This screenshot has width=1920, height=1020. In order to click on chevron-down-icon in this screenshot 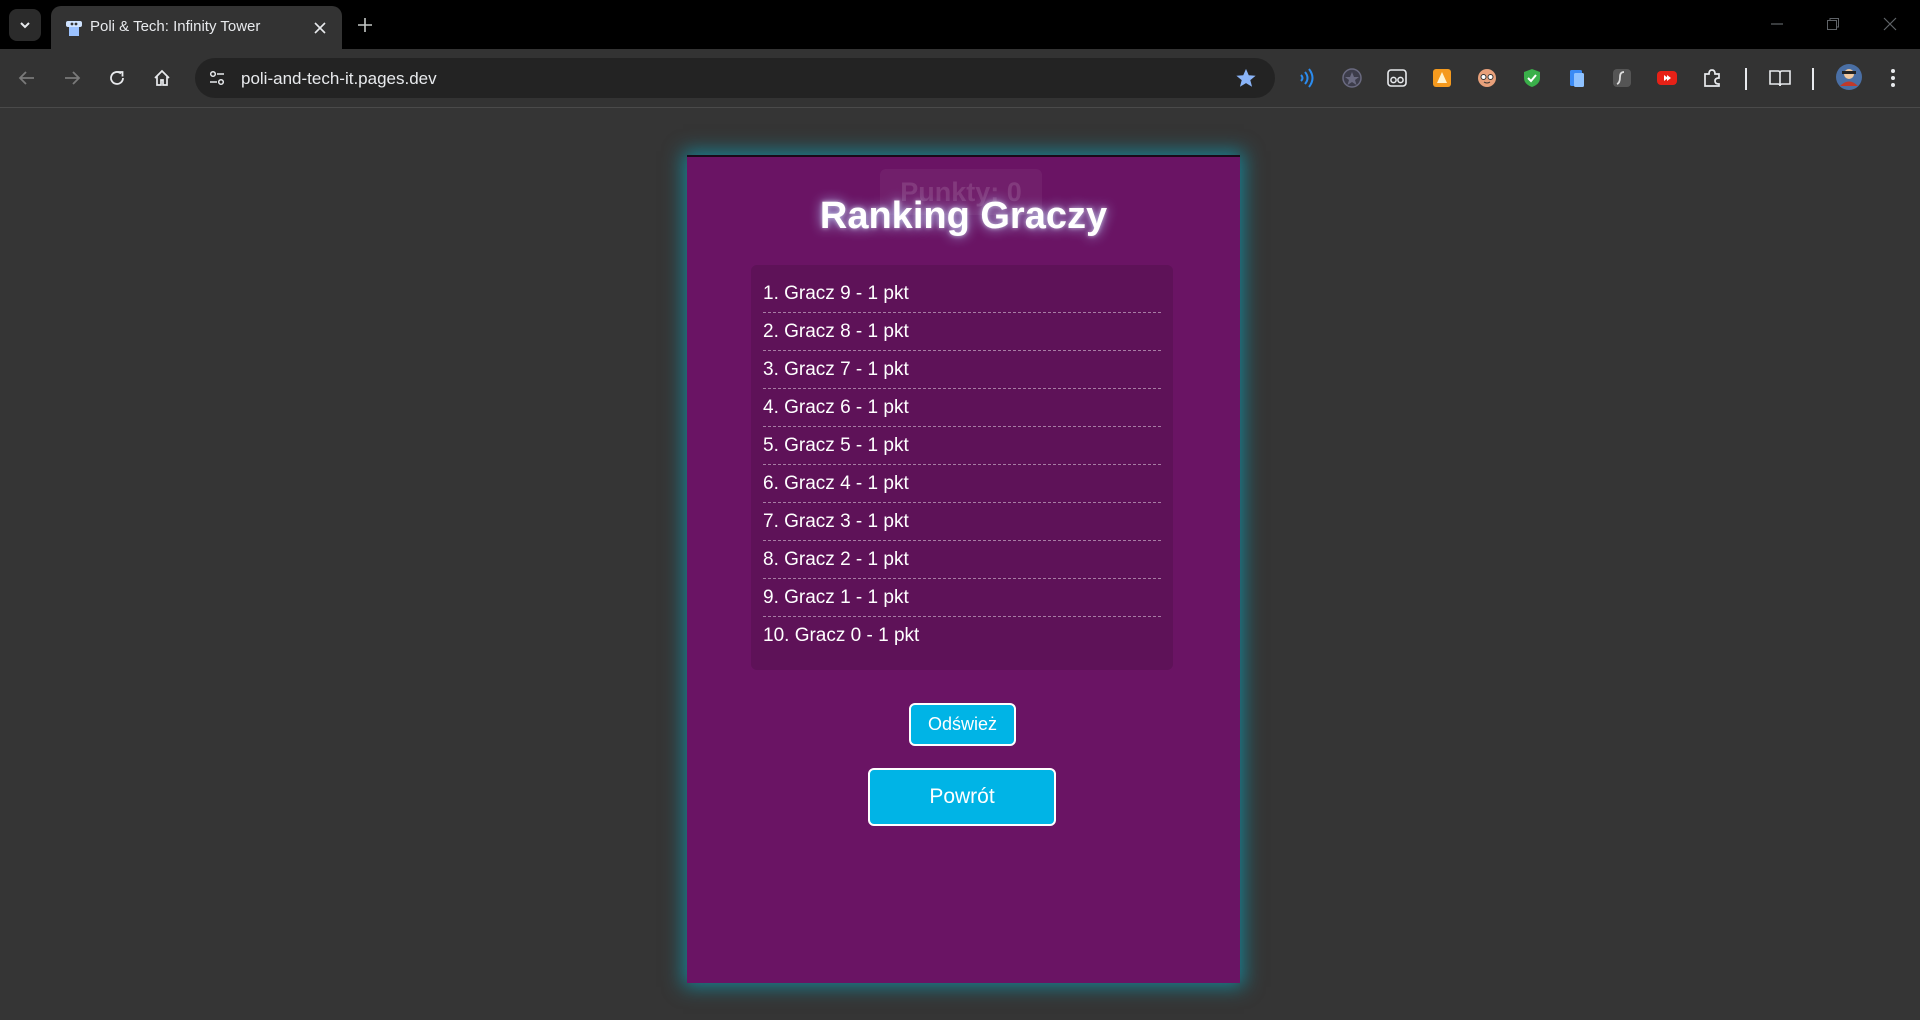, I will do `click(25, 25)`.